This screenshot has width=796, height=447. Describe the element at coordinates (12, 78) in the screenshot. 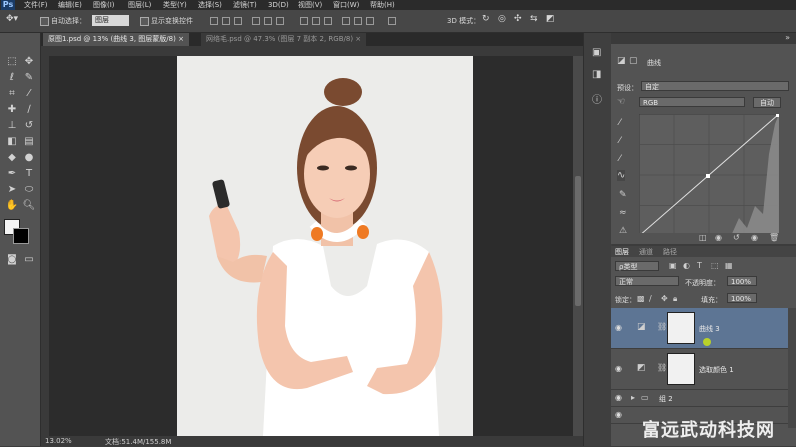

I see `lasso-tool-icon: ℓ` at that location.